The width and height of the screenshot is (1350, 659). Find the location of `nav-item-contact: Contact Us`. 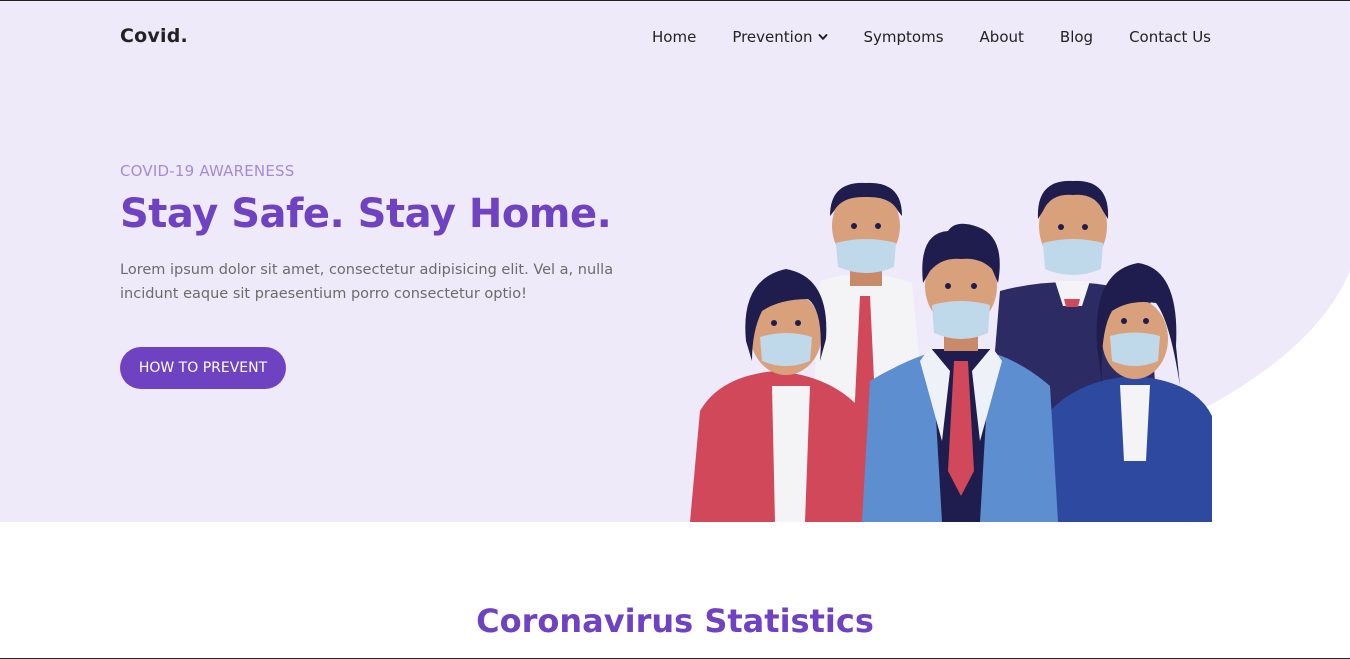

nav-item-contact: Contact Us is located at coordinates (1170, 37).